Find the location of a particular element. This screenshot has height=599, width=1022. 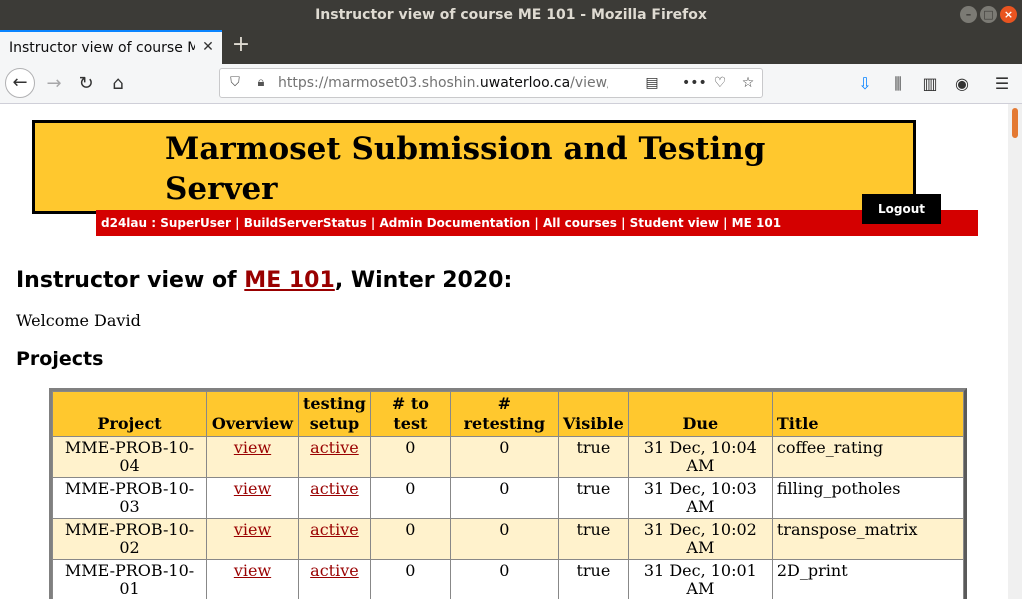

nav-link-all-courses: All courses is located at coordinates (580, 223).